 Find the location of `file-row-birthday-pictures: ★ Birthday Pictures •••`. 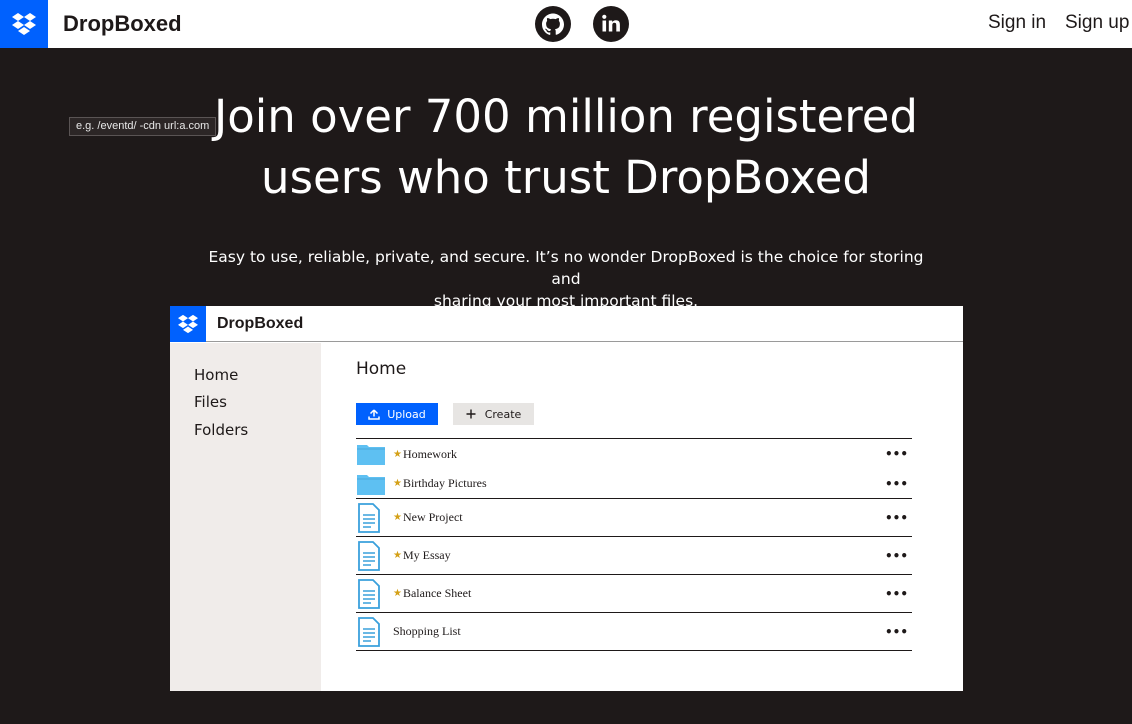

file-row-birthday-pictures: ★ Birthday Pictures ••• is located at coordinates (634, 484).